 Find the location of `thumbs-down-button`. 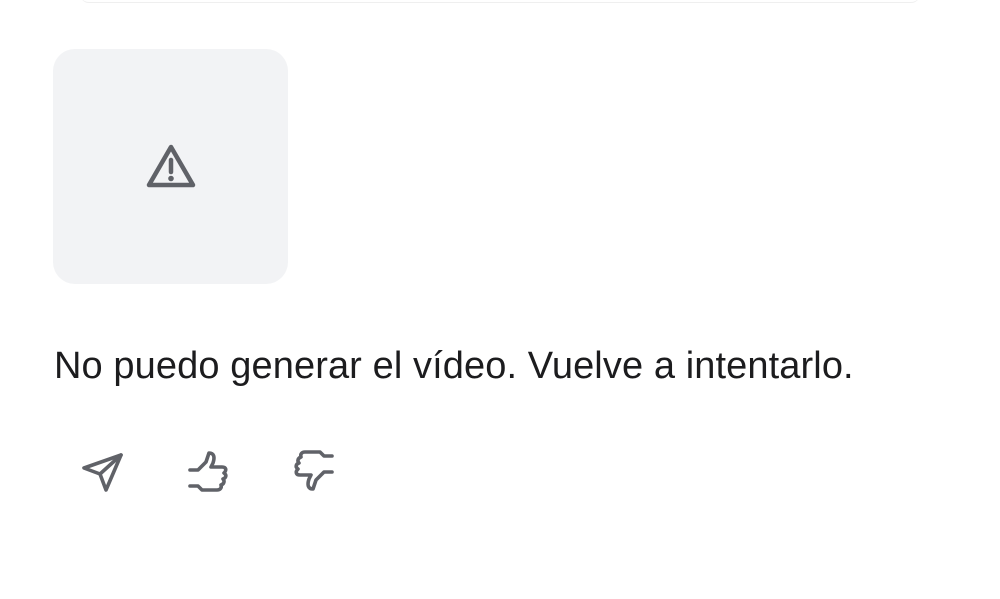

thumbs-down-button is located at coordinates (314, 472).